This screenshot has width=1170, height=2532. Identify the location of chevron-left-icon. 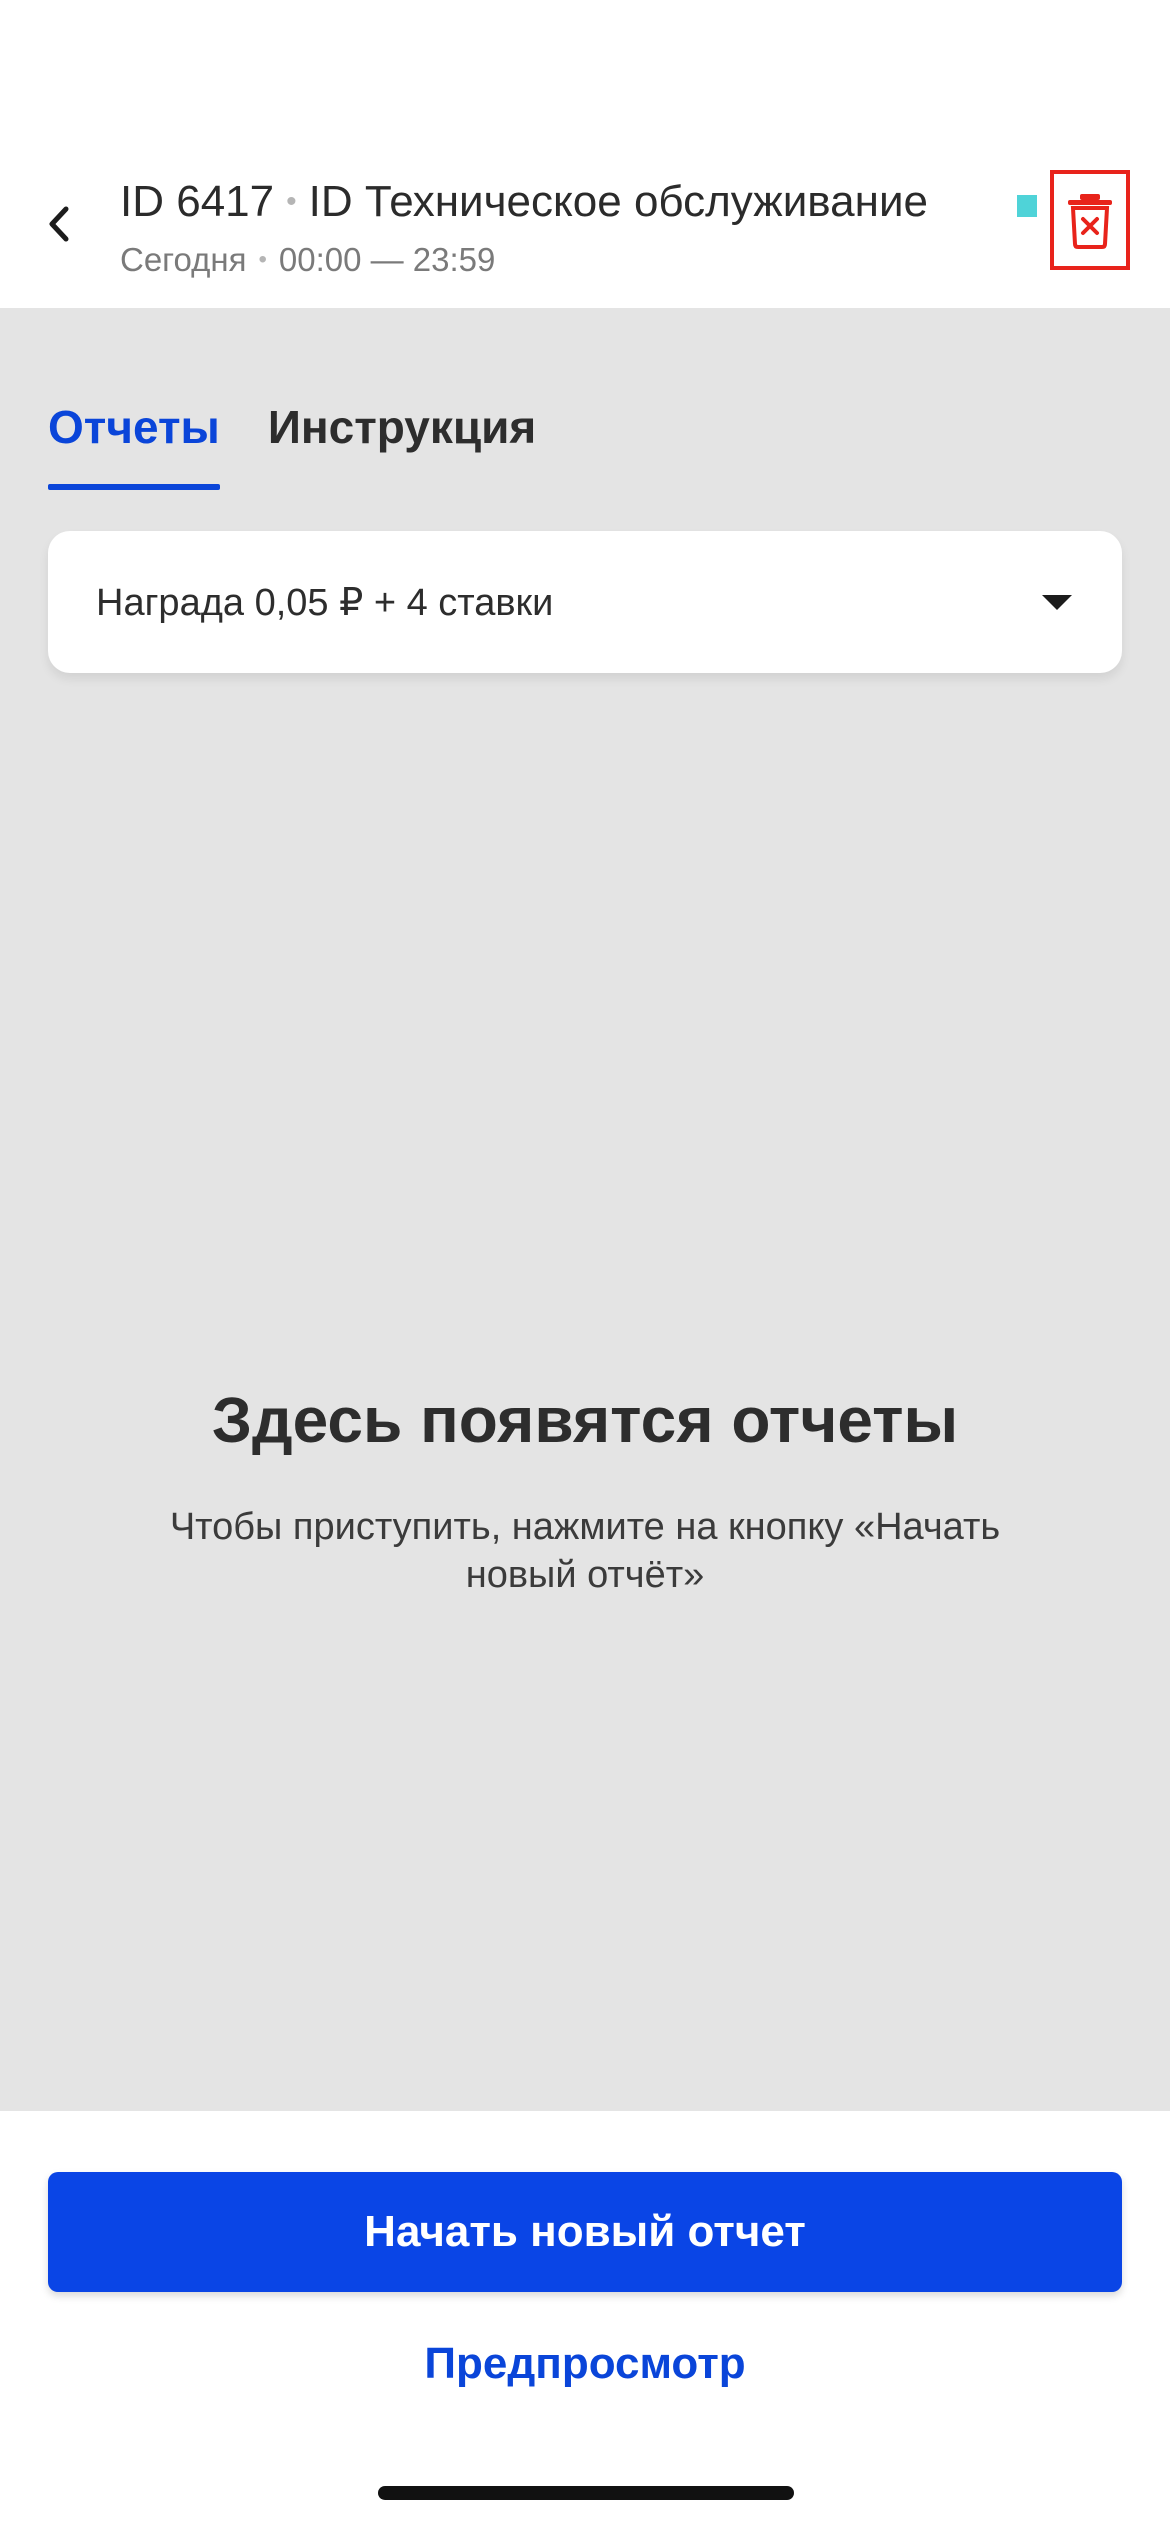
(59, 224).